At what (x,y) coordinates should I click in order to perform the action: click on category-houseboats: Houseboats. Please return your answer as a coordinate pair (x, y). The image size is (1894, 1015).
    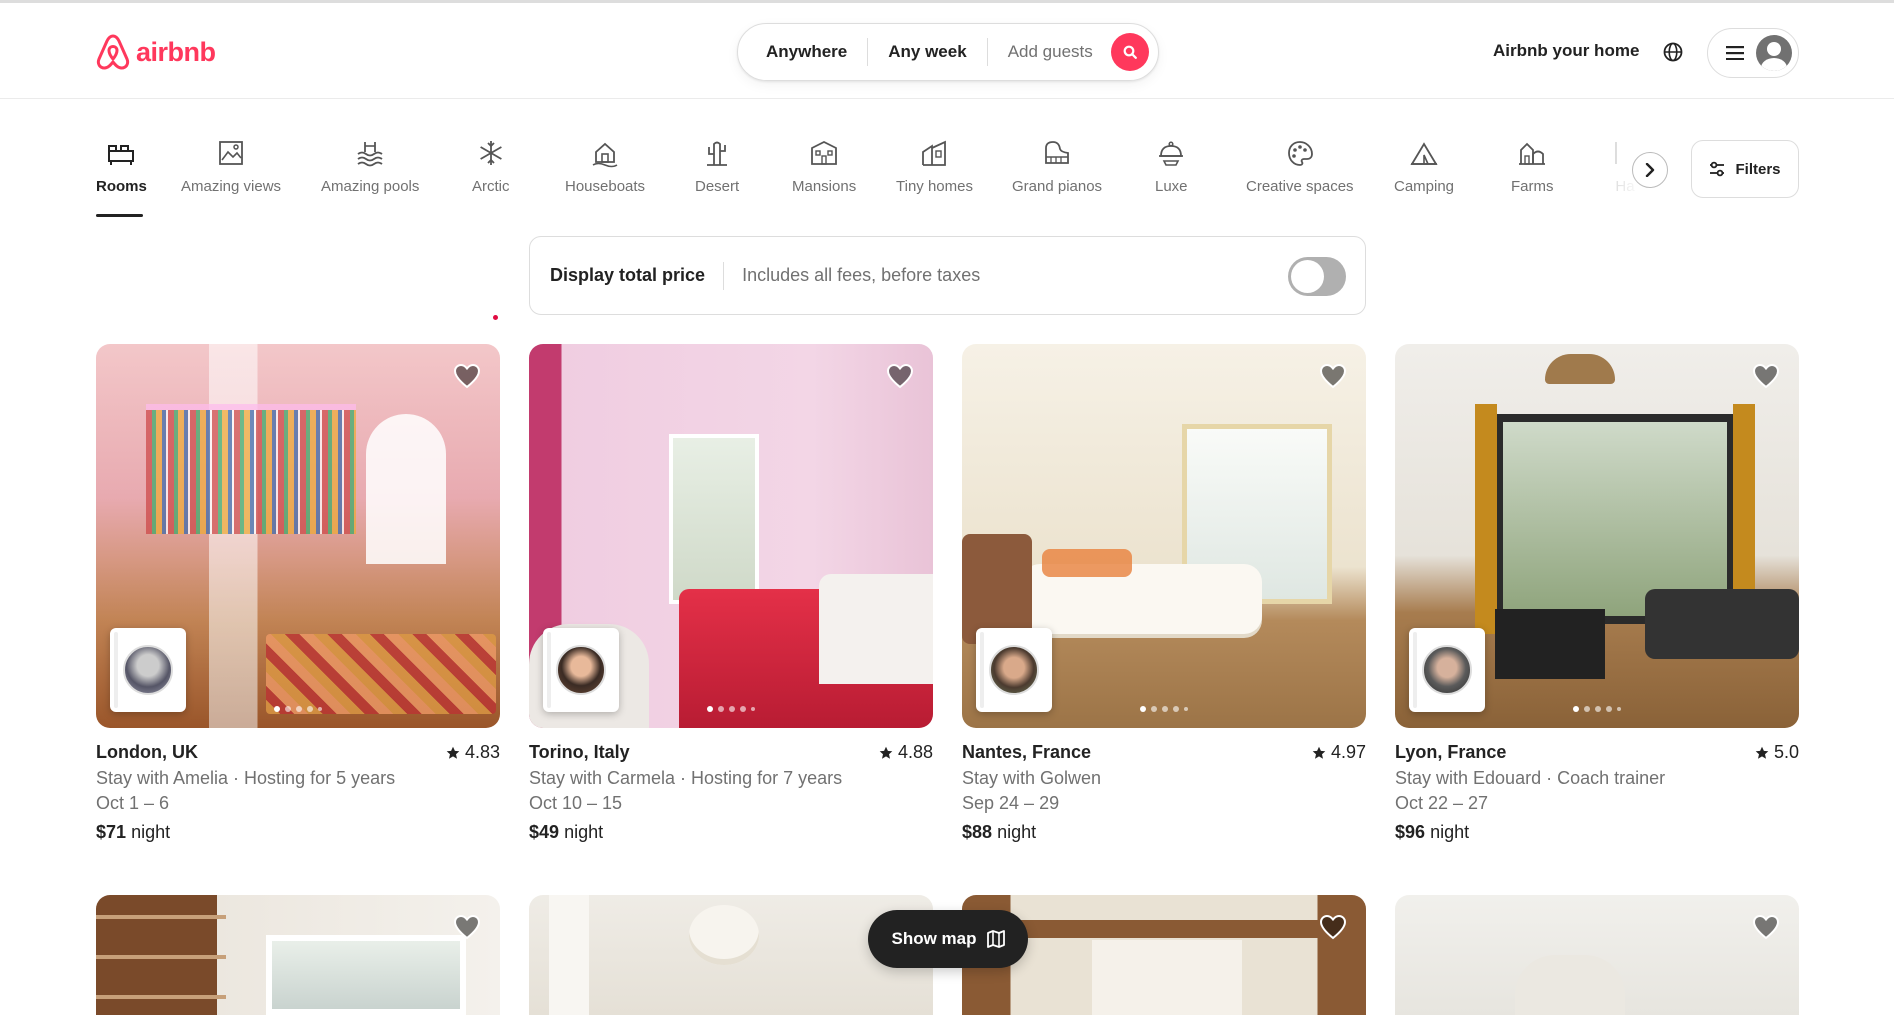
    Looking at the image, I should click on (605, 166).